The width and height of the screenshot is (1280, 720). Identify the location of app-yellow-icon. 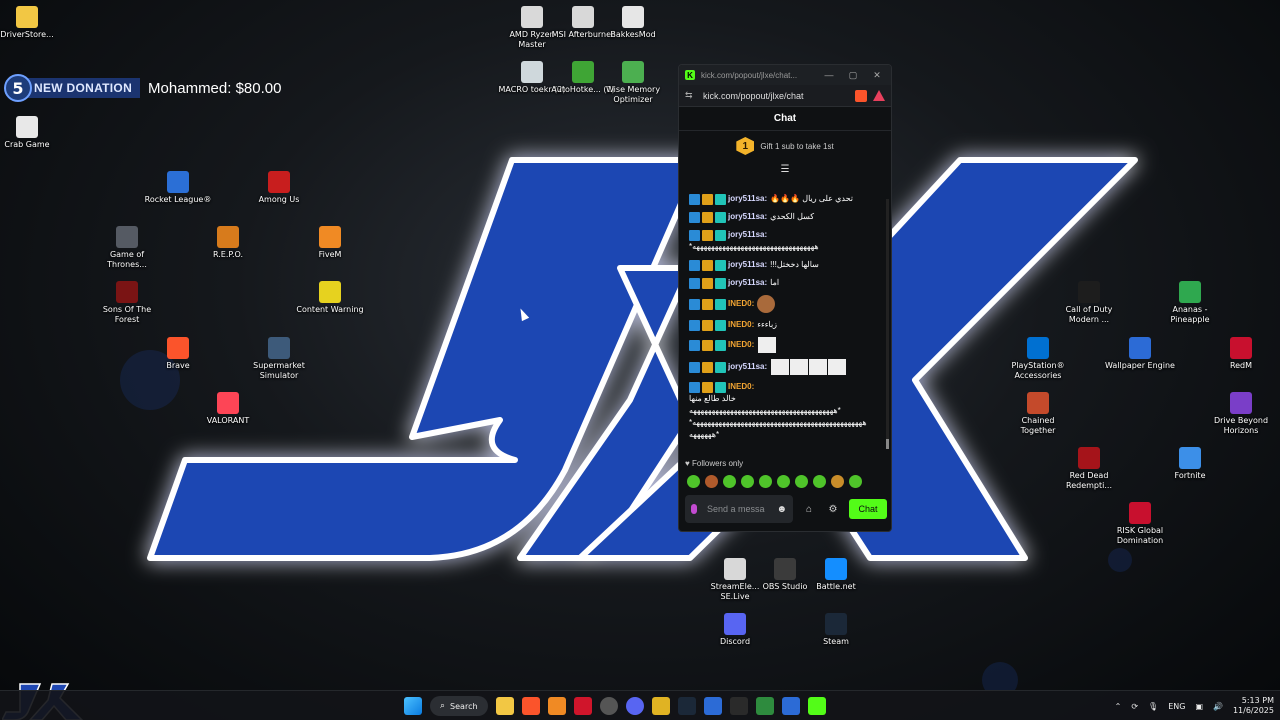
(660, 706).